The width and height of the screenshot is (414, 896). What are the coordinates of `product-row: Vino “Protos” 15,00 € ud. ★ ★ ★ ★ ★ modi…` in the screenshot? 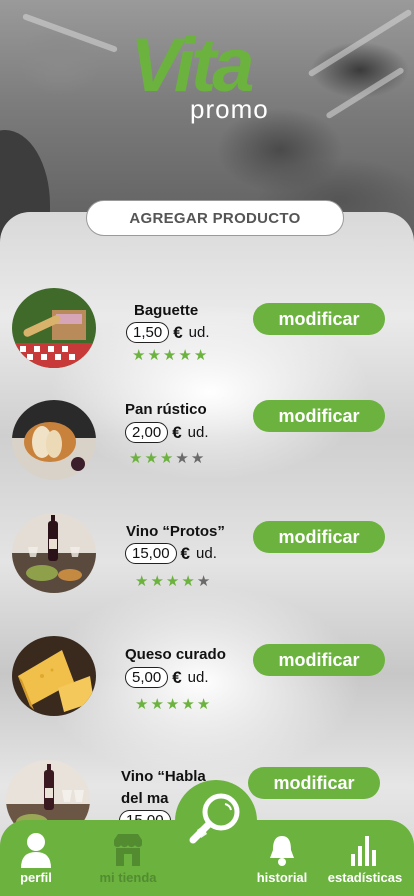 It's located at (207, 558).